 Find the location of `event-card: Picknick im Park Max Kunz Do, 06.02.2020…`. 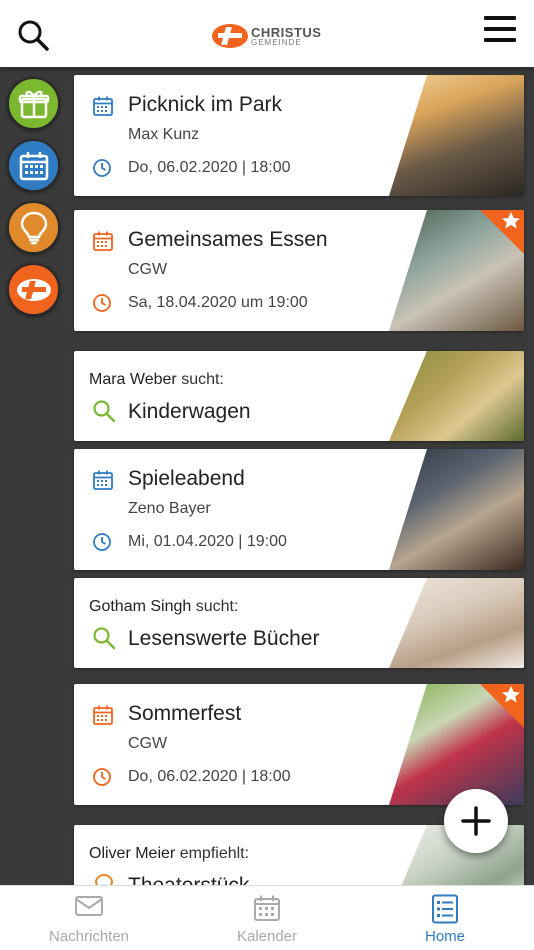

event-card: Picknick im Park Max Kunz Do, 06.02.2020… is located at coordinates (299, 135).